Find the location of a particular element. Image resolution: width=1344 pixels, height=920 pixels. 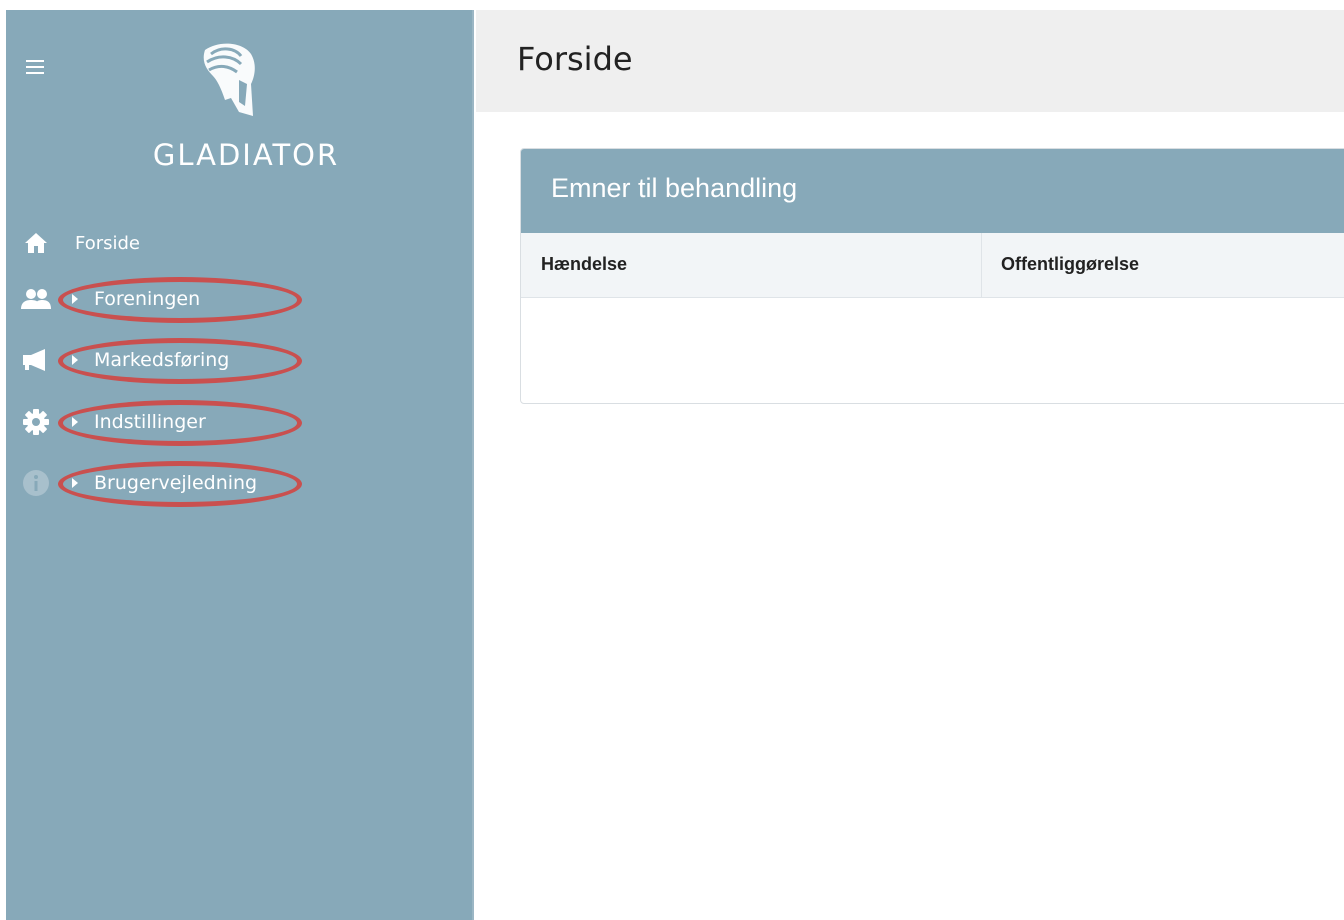

sidebar-item-markedsforing: Markedsføring is located at coordinates (156, 361).